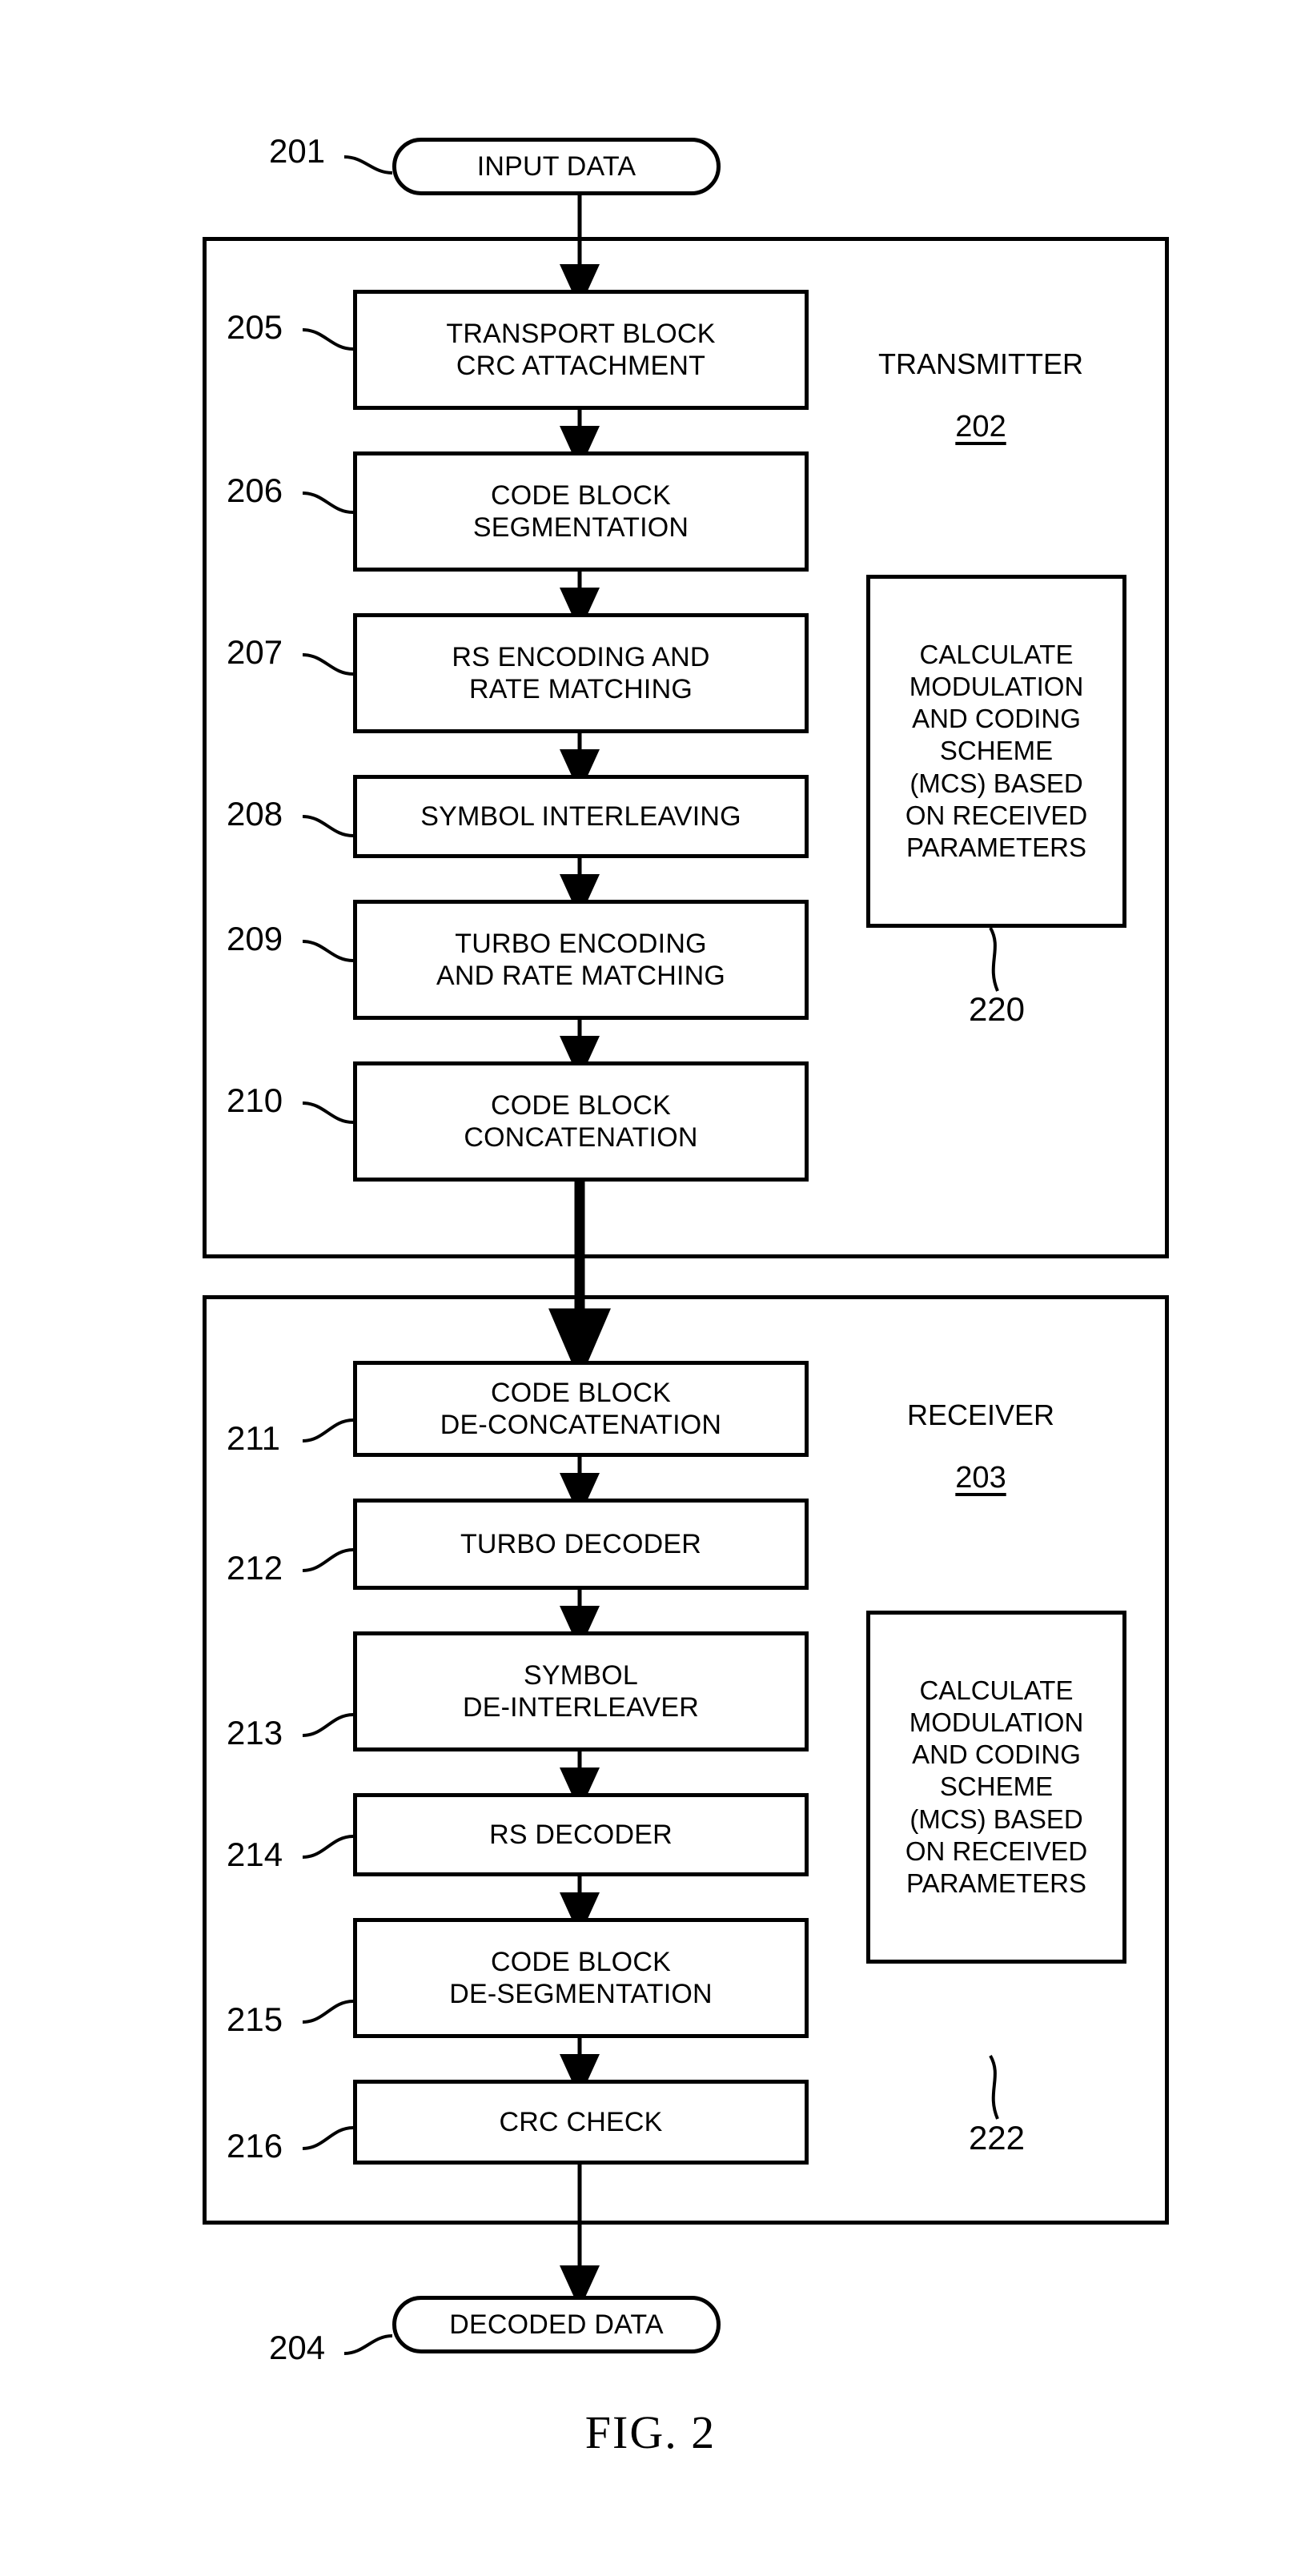  I want to click on figure-caption: FIG. 2, so click(650, 2432).